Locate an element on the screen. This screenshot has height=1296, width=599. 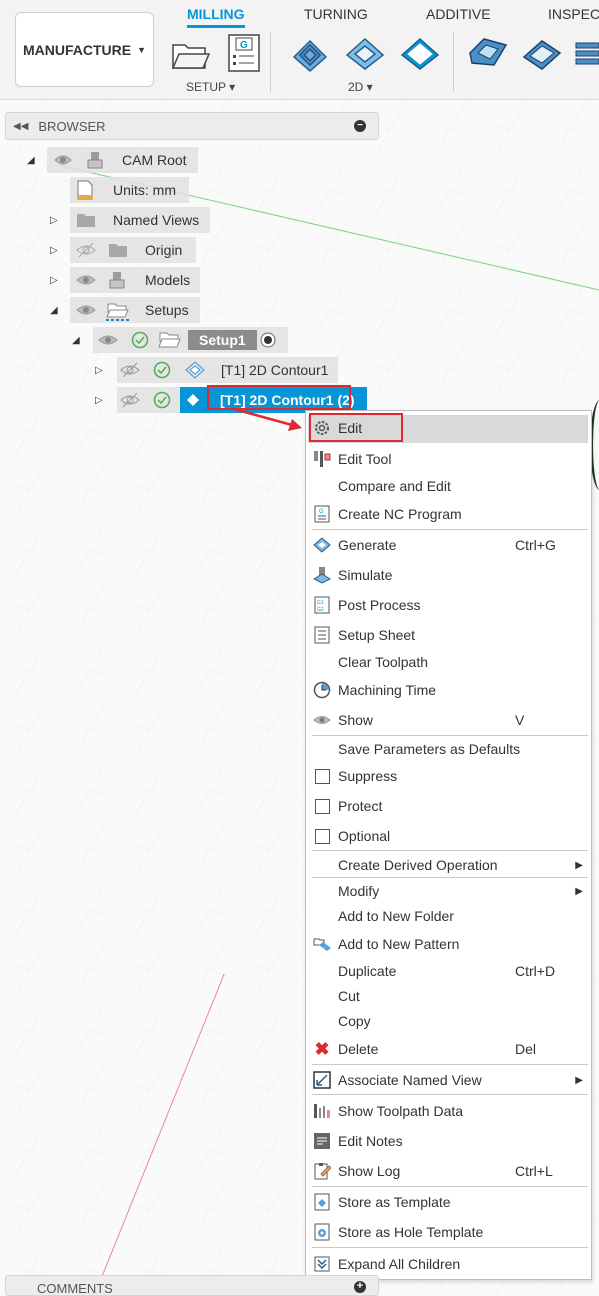
tab-milling: MILLING is located at coordinates (216, 16).